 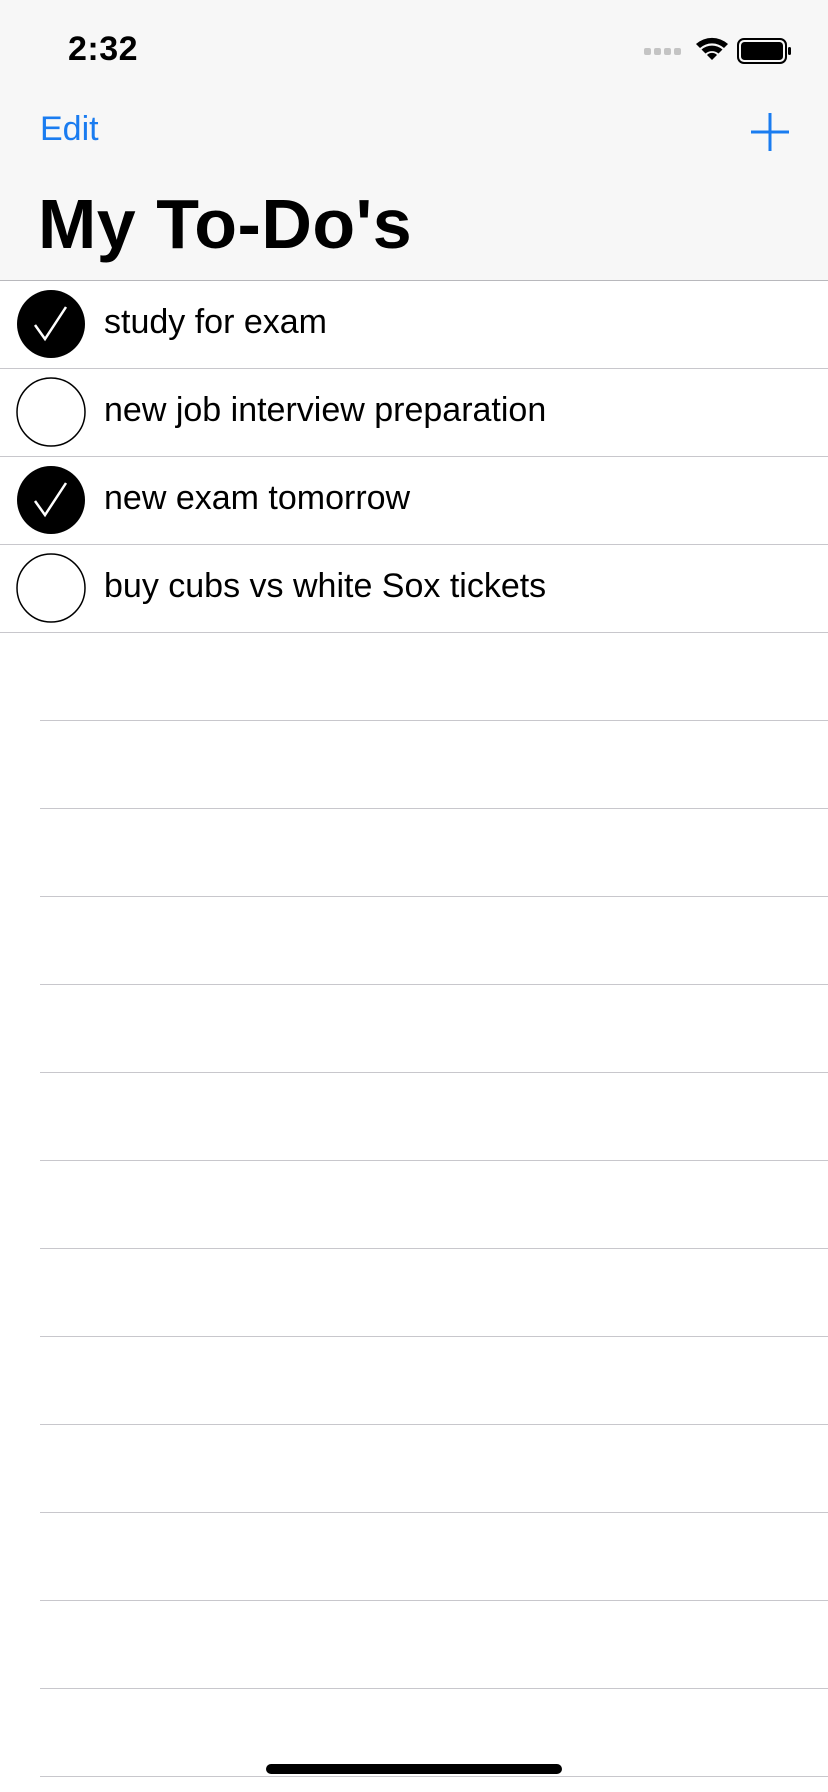 I want to click on signal-dots-icon, so click(x=662, y=51).